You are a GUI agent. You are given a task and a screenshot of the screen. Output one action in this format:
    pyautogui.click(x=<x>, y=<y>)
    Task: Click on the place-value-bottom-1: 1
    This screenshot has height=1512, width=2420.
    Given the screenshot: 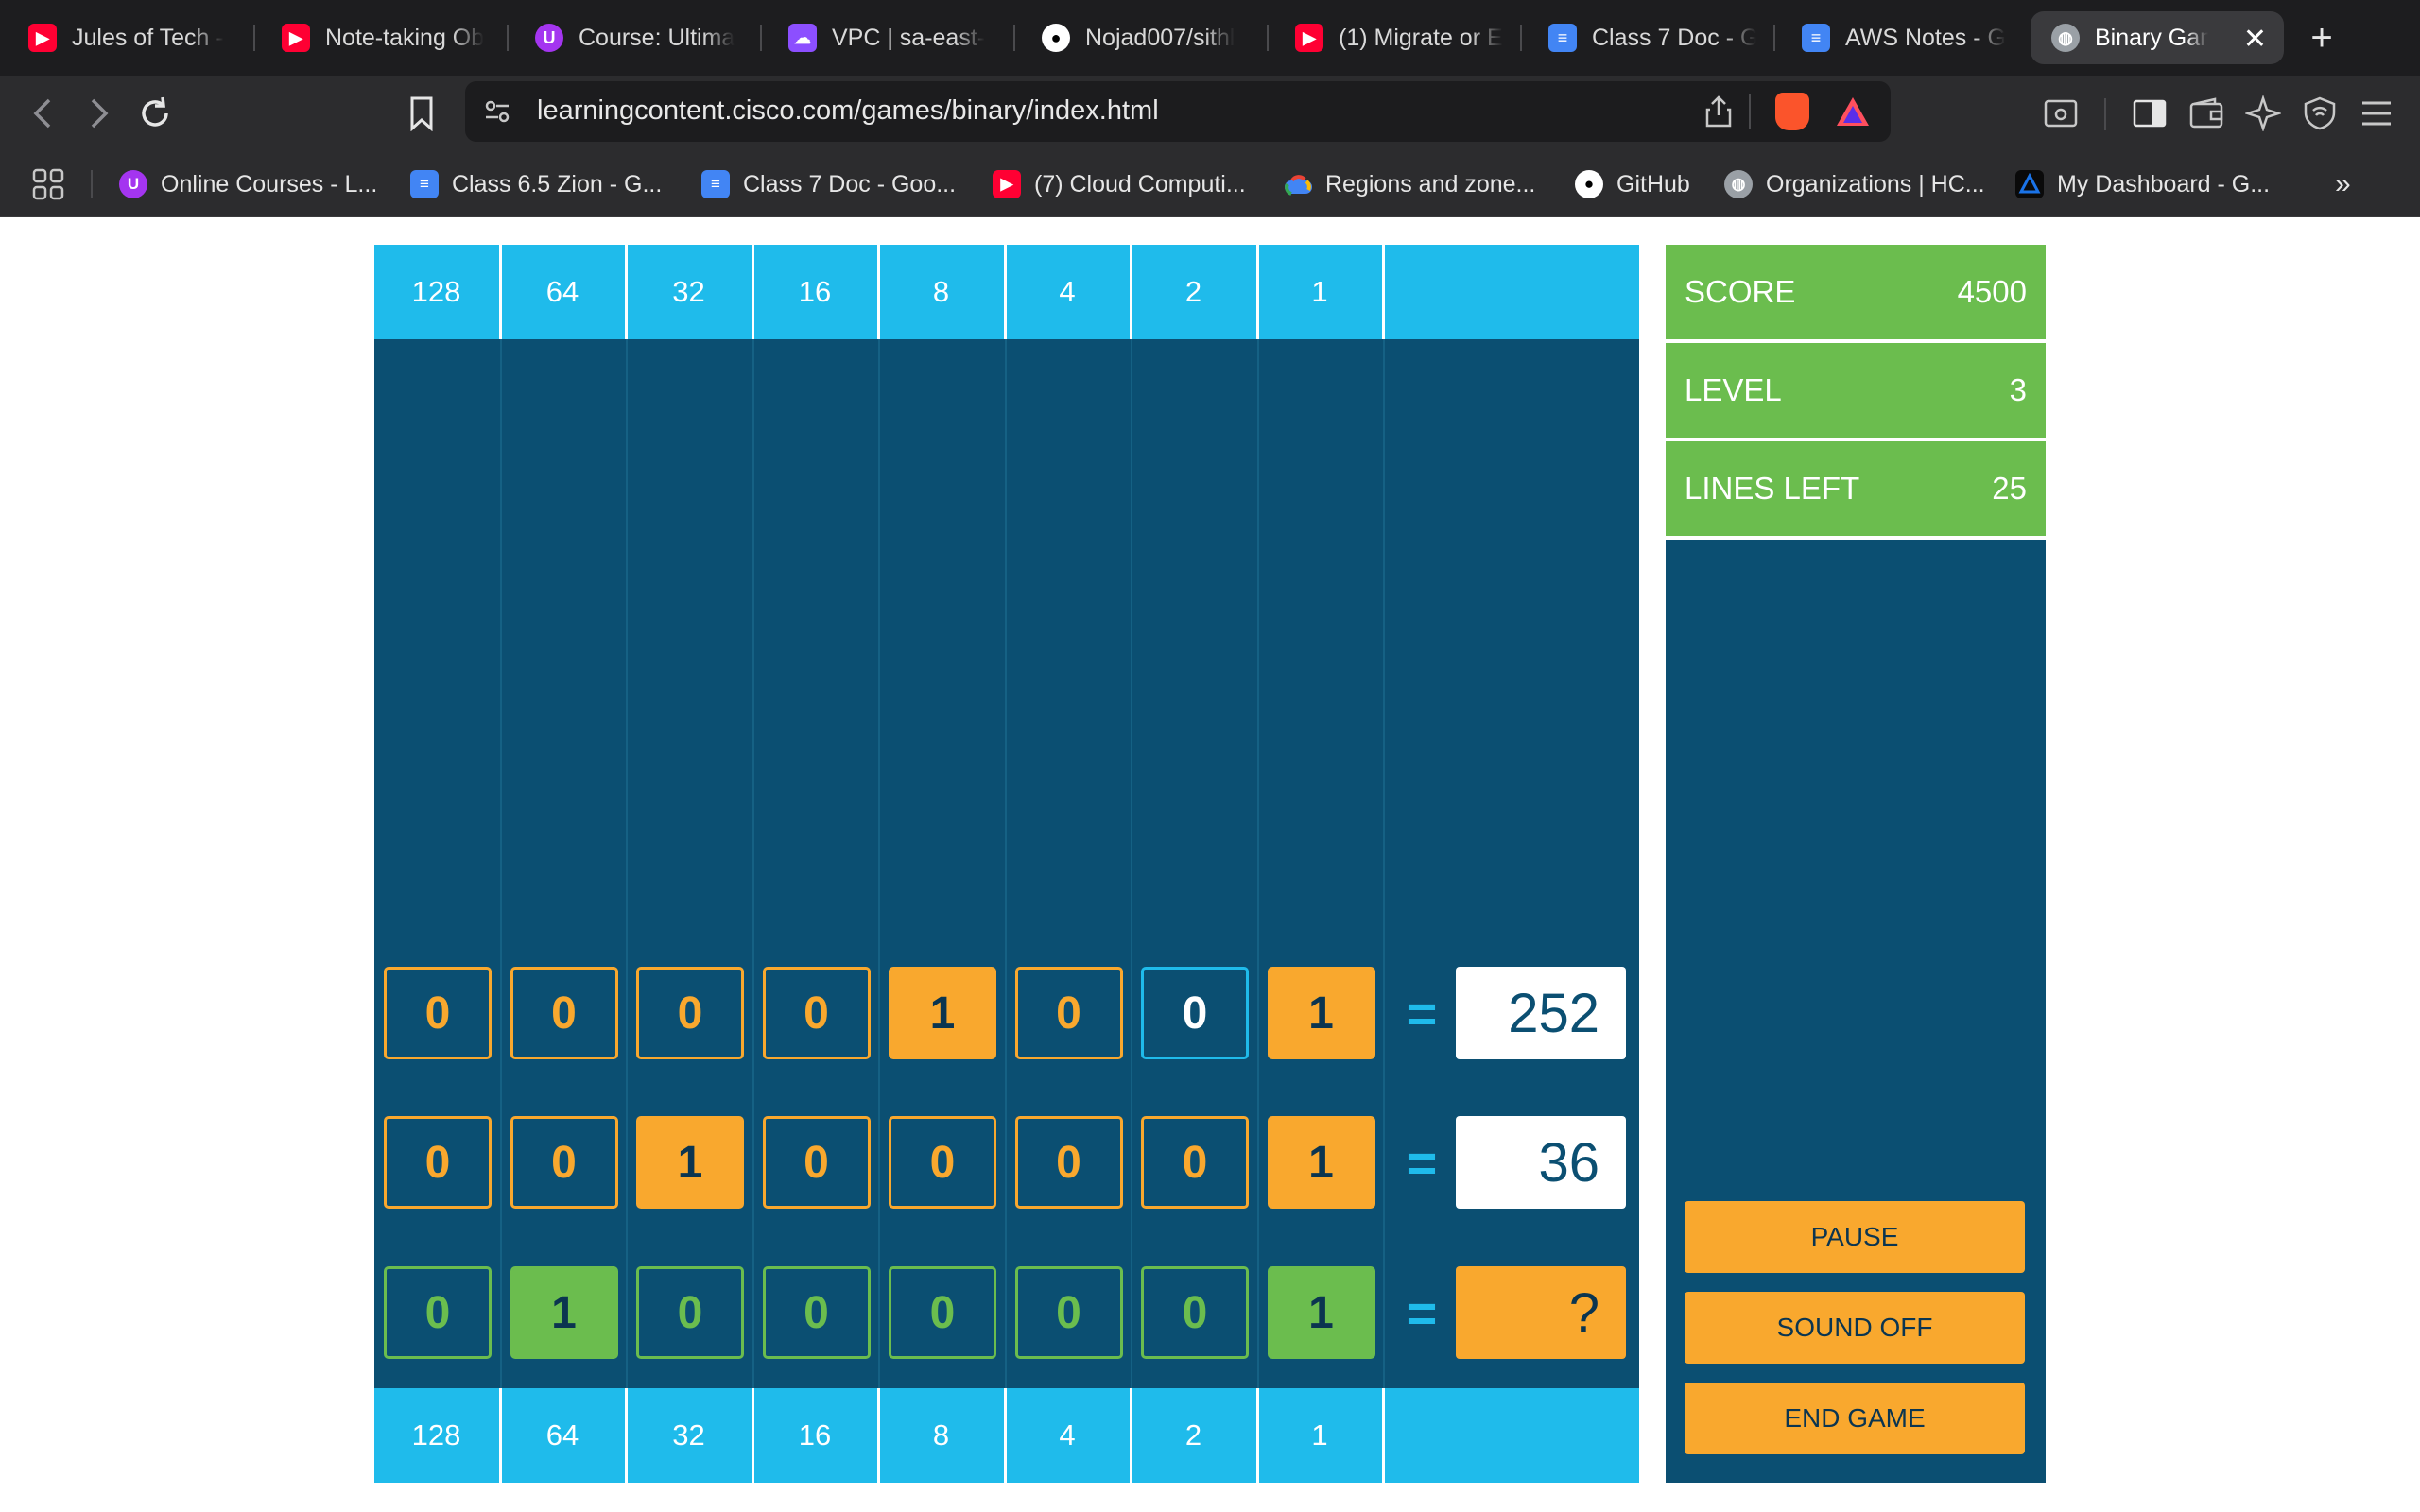 What is the action you would take?
    pyautogui.click(x=1319, y=1435)
    